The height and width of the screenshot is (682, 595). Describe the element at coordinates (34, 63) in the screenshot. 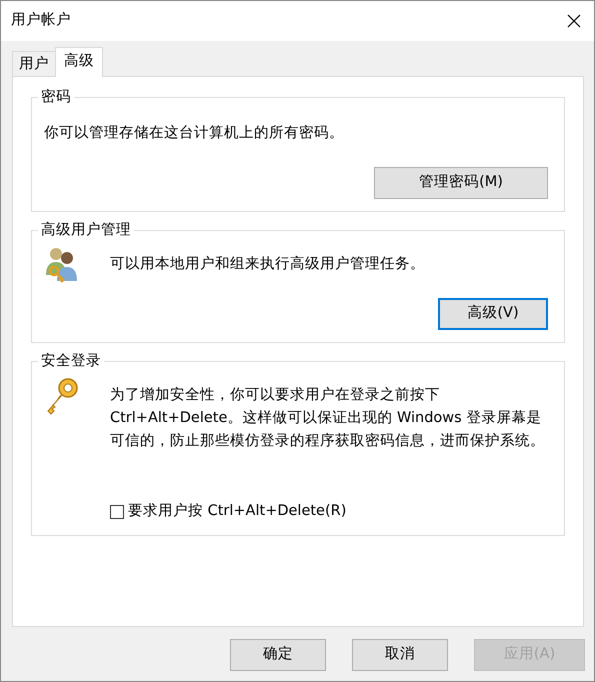

I see `tab: 用户` at that location.